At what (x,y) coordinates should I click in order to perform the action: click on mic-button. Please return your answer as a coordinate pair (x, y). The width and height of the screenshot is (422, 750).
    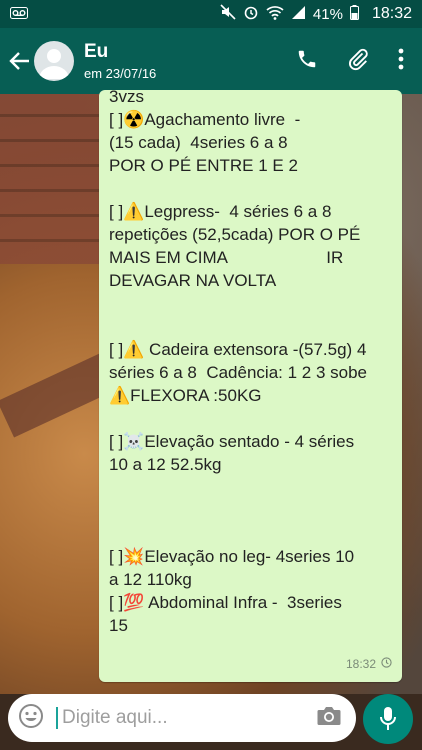
    Looking at the image, I should click on (388, 719).